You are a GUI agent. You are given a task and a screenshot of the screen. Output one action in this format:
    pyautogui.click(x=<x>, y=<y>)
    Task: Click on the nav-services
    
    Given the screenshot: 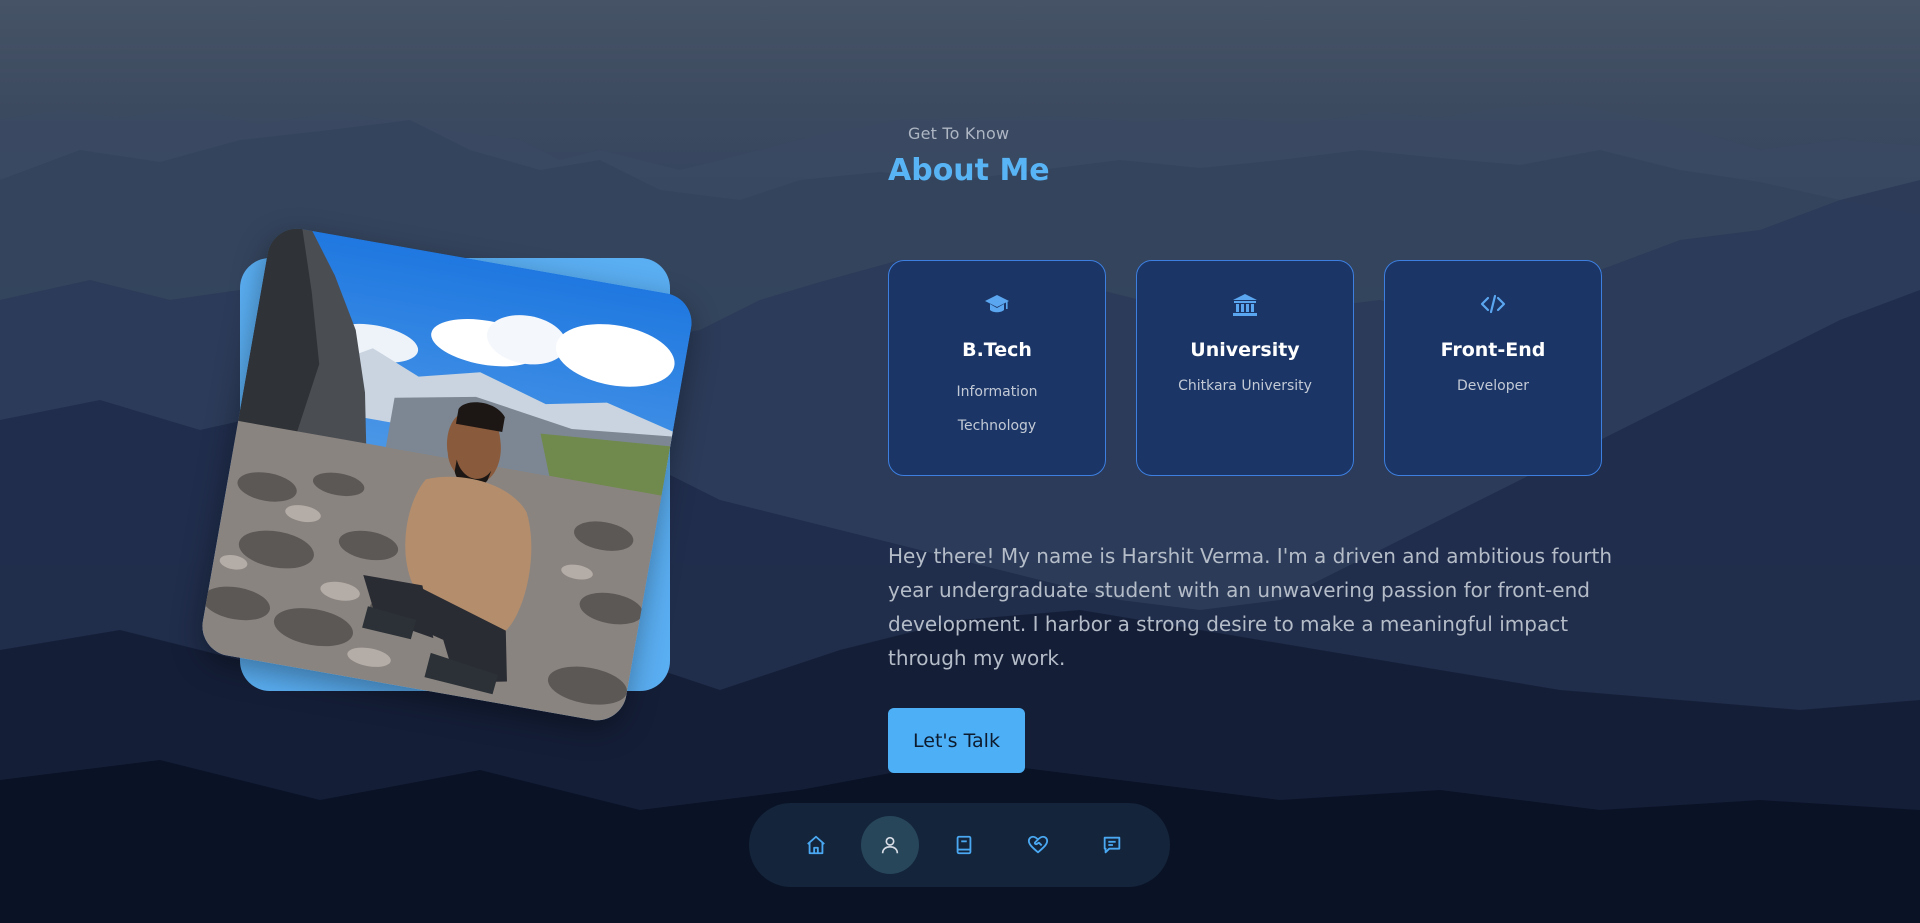 What is the action you would take?
    pyautogui.click(x=1038, y=845)
    